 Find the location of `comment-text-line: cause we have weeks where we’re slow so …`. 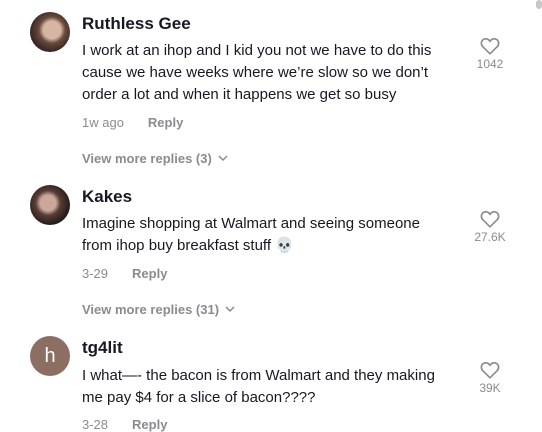

comment-text-line: cause we have weeks where we’re slow so … is located at coordinates (255, 72).